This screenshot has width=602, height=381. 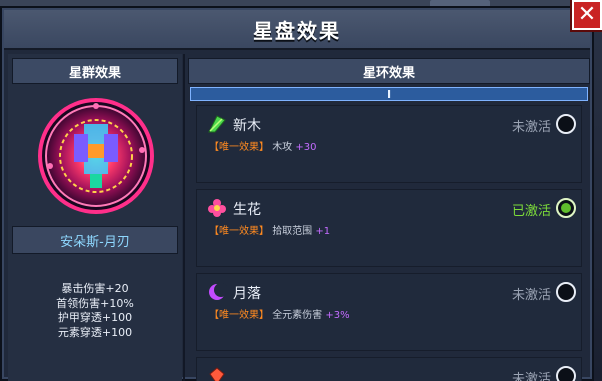 What do you see at coordinates (217, 124) in the screenshot?
I see `leaf-icon` at bounding box center [217, 124].